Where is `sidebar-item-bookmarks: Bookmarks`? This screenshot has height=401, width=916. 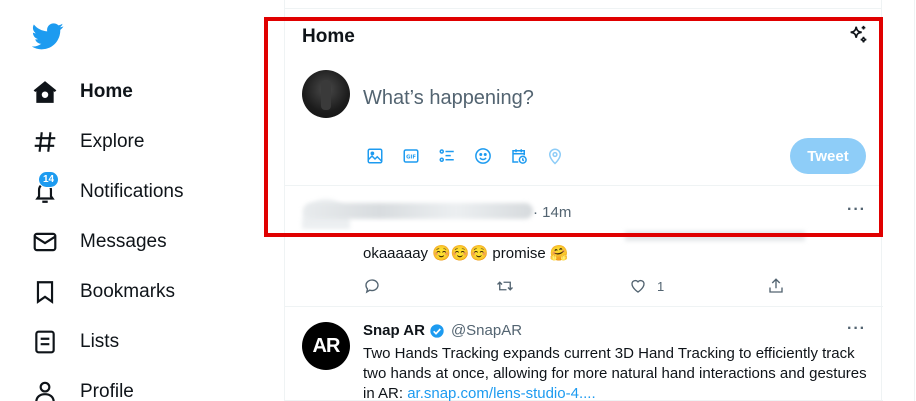
sidebar-item-bookmarks: Bookmarks is located at coordinates (102, 292).